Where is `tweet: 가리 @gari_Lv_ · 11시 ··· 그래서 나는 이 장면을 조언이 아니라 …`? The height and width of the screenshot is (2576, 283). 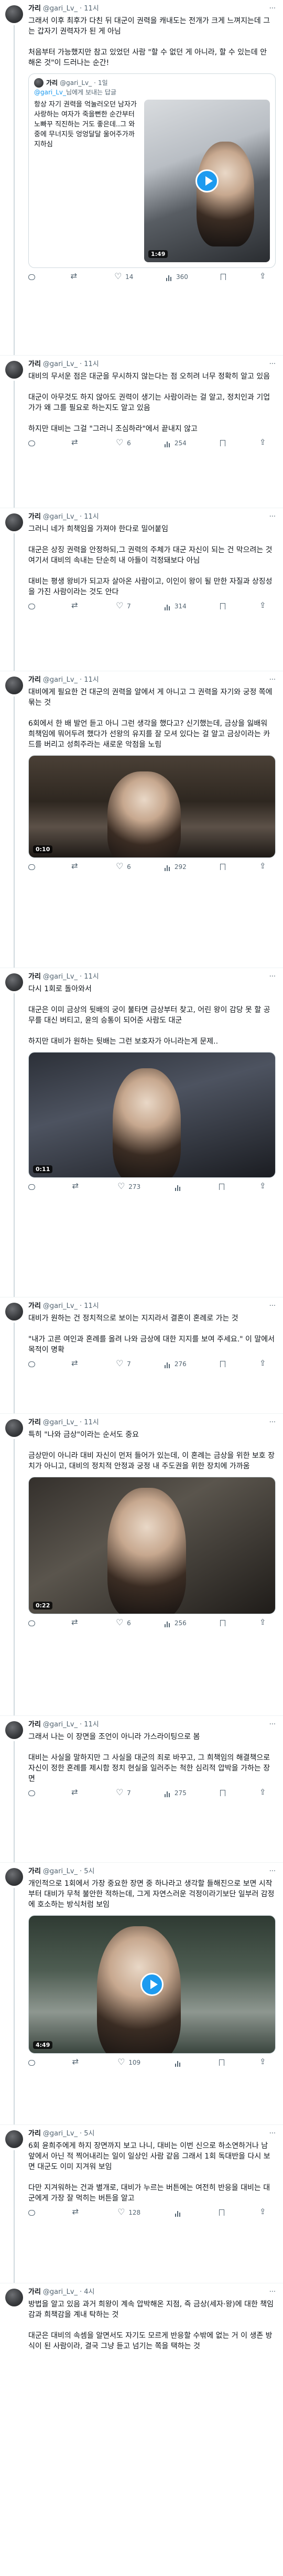
tweet: 가리 @gari_Lv_ · 11시 ··· 그래서 나는 이 장면을 조언이 아니라 … is located at coordinates (141, 1789).